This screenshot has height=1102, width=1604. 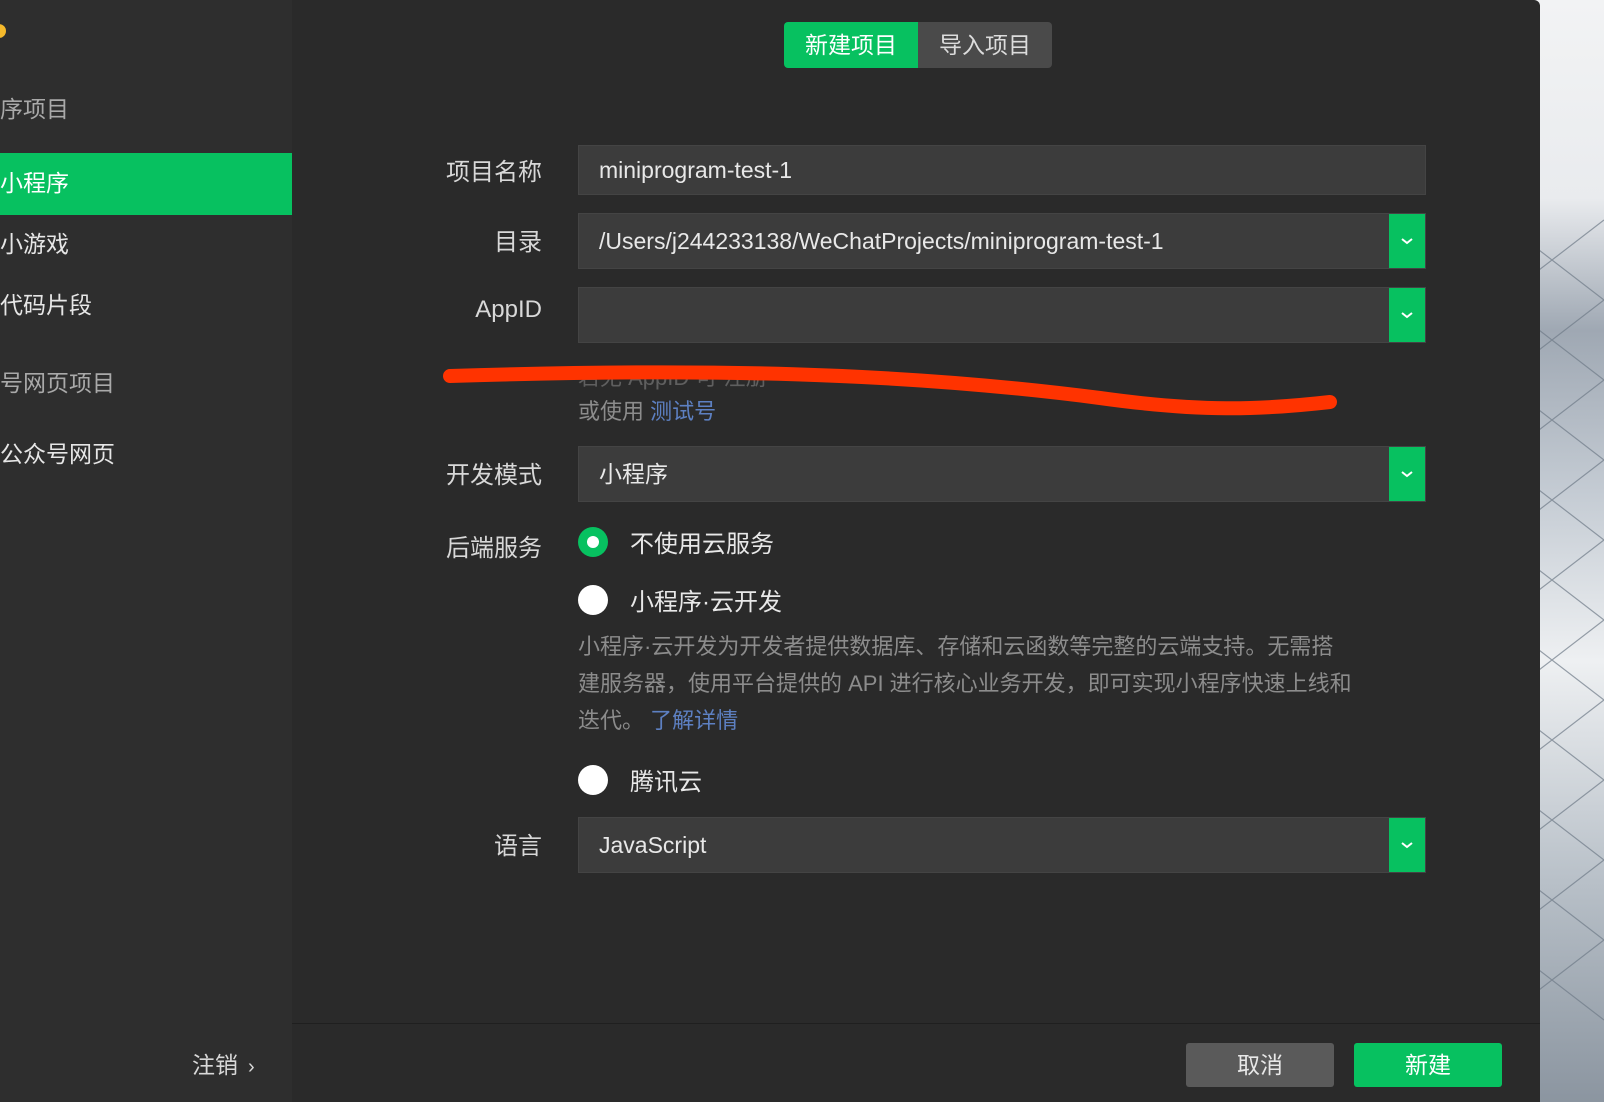 I want to click on language-select: JavaScript, so click(x=1002, y=845).